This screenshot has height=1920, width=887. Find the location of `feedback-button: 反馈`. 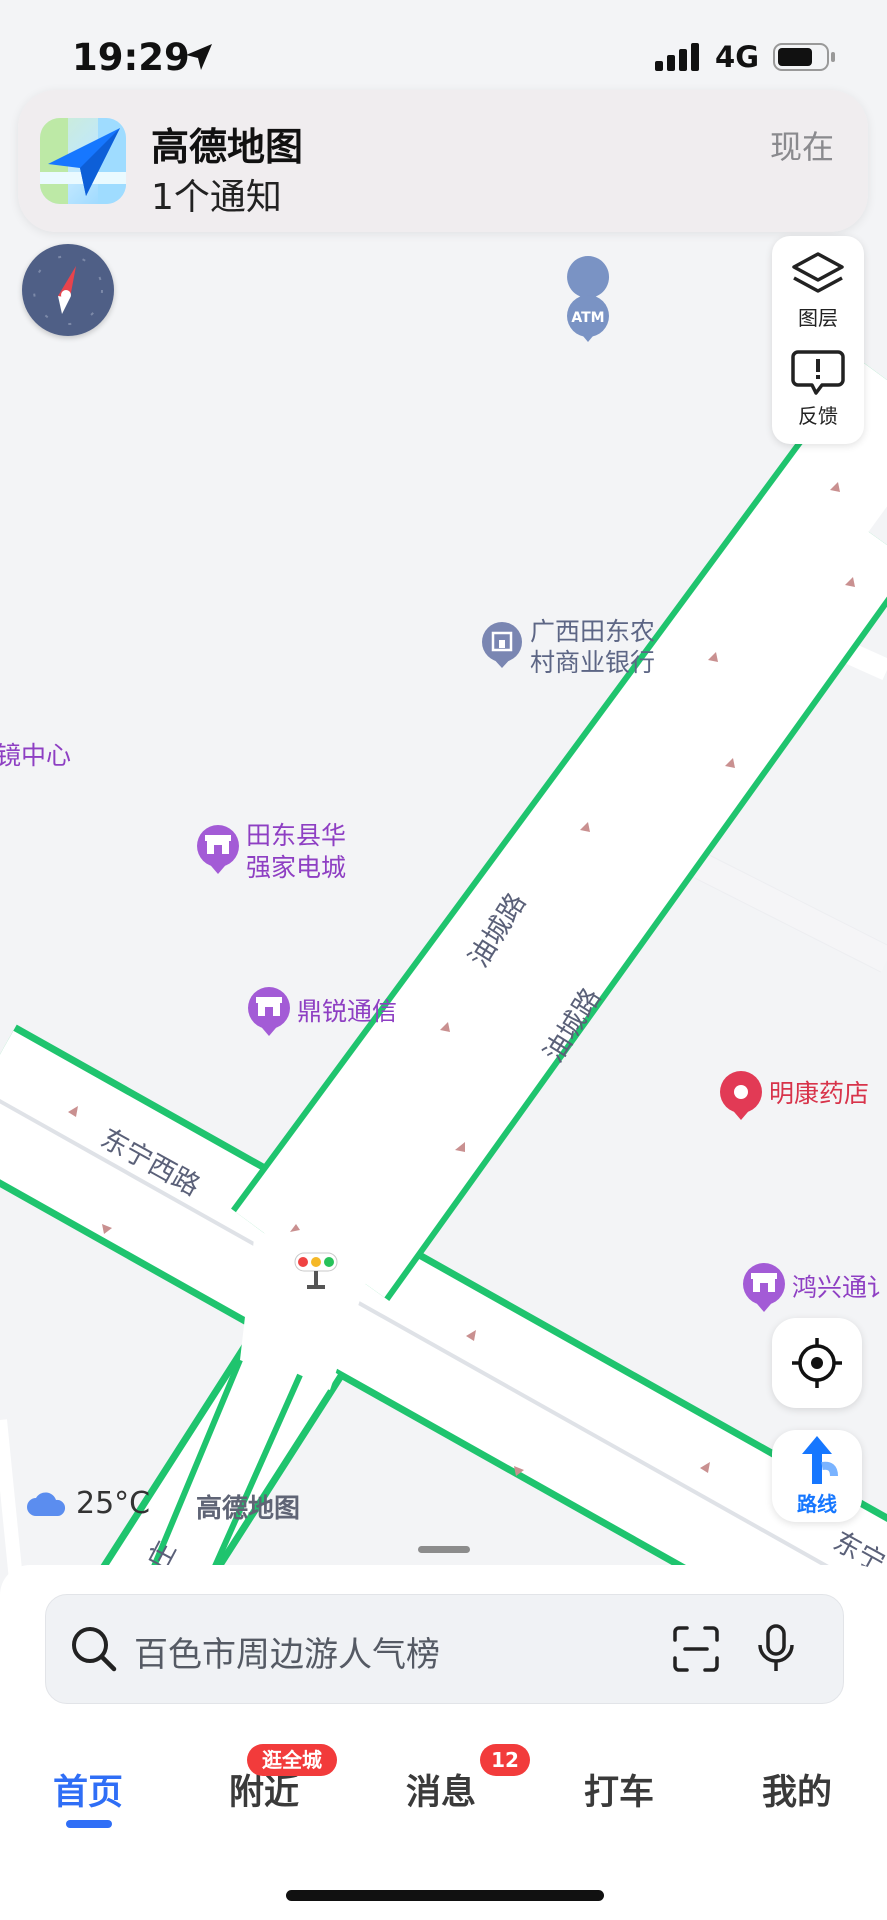

feedback-button: 反馈 is located at coordinates (818, 394).